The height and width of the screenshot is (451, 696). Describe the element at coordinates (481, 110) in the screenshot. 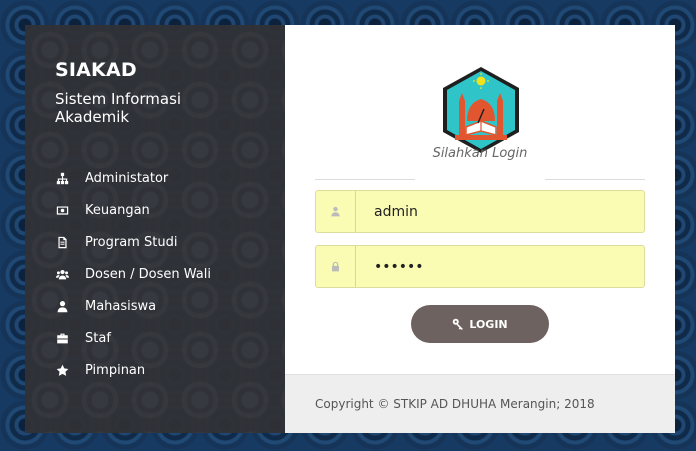

I see `institution-logo` at that location.